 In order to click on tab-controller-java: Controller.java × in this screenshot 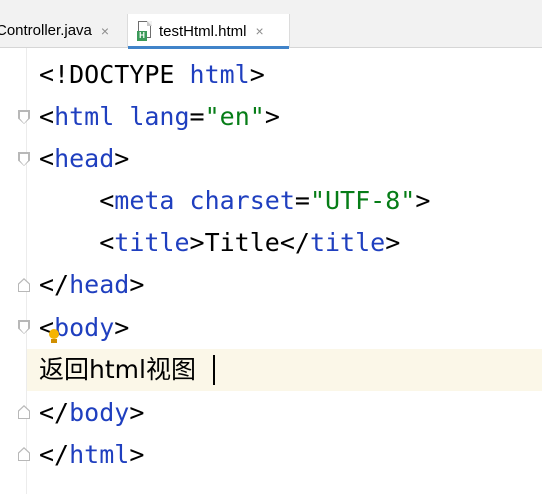, I will do `click(54, 30)`.